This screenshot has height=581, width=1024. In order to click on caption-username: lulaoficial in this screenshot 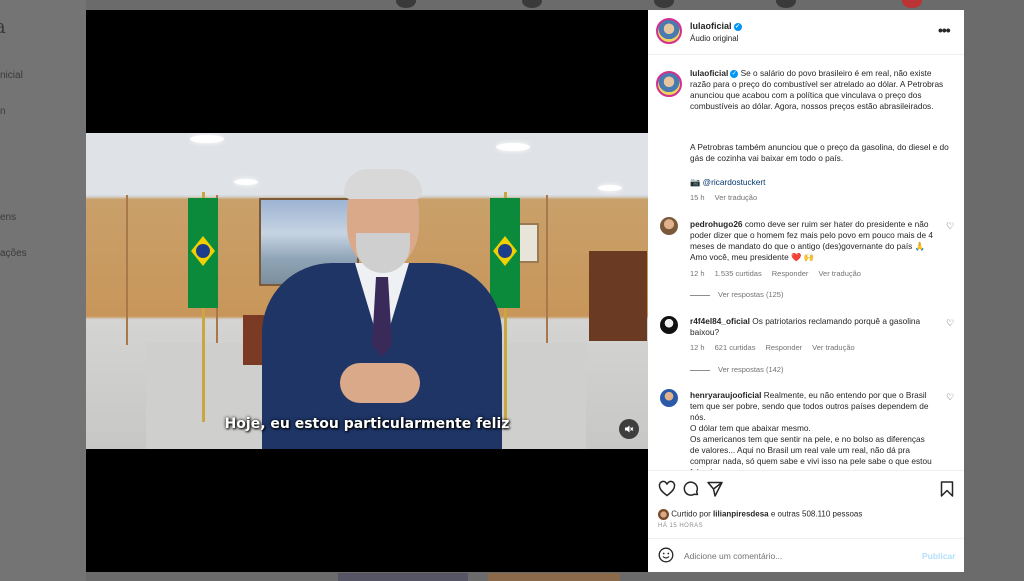, I will do `click(709, 73)`.